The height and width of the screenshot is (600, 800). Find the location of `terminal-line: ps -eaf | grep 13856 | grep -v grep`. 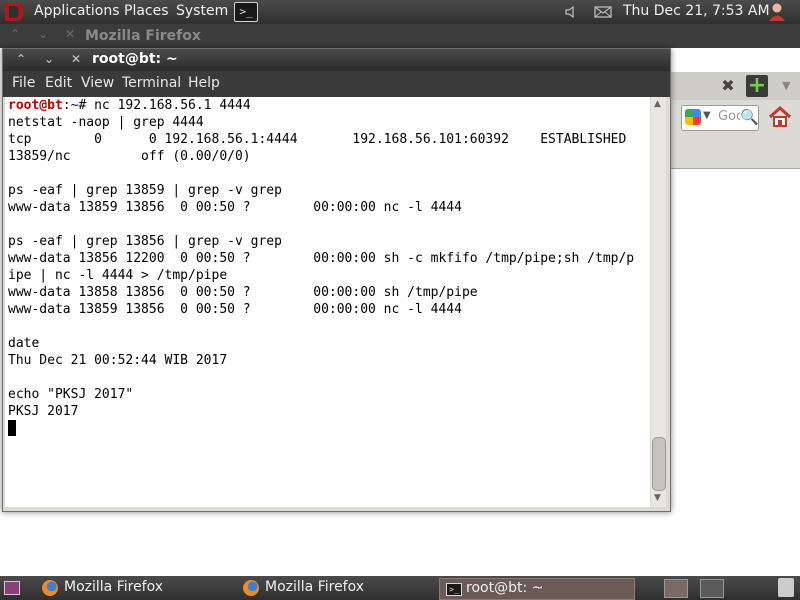

terminal-line: ps -eaf | grep 13856 | grep -v grep is located at coordinates (145, 241).